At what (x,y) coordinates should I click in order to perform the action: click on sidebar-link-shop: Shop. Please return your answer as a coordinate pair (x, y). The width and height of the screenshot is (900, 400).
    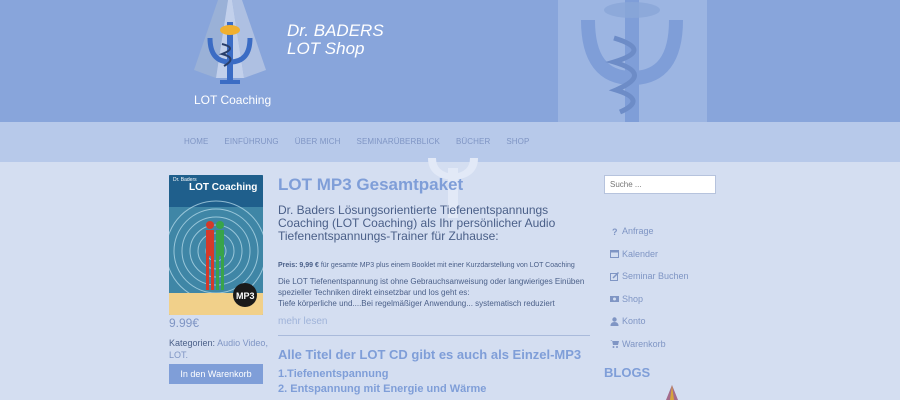
    Looking at the image, I should click on (649, 299).